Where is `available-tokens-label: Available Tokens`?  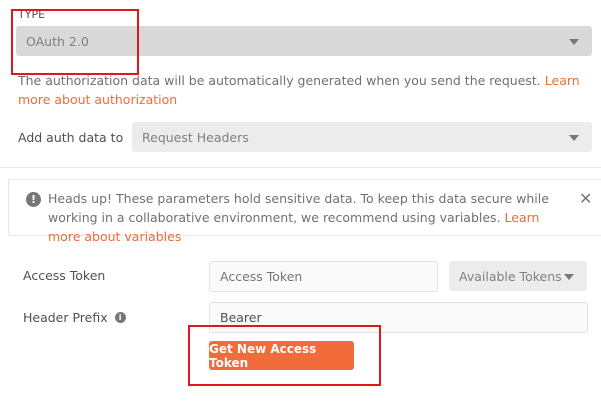 available-tokens-label: Available Tokens is located at coordinates (510, 276).